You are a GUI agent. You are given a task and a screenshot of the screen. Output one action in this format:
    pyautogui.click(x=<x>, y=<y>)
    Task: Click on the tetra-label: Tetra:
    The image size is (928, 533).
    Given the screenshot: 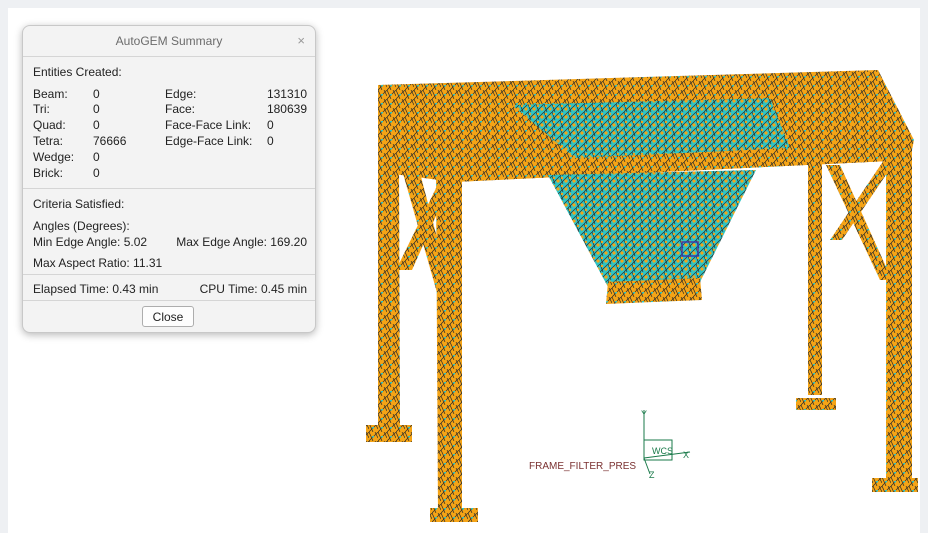 What is the action you would take?
    pyautogui.click(x=48, y=141)
    